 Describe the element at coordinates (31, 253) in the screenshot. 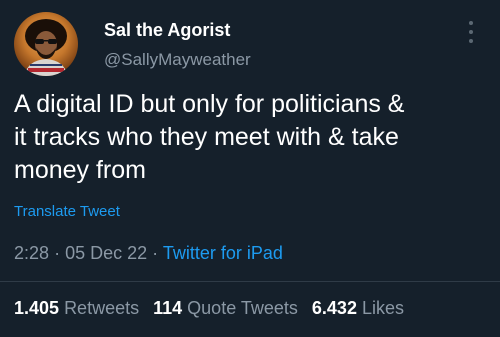

I see `tweet-time: 2:28` at that location.